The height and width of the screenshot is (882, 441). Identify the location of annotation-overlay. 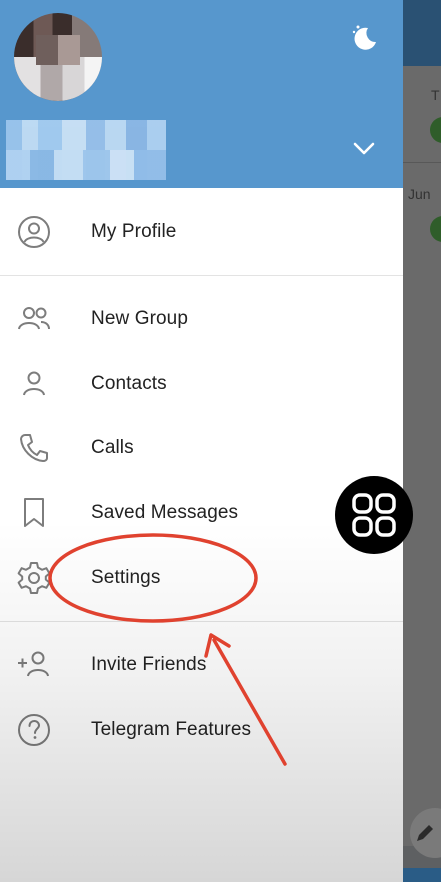
(167, 649).